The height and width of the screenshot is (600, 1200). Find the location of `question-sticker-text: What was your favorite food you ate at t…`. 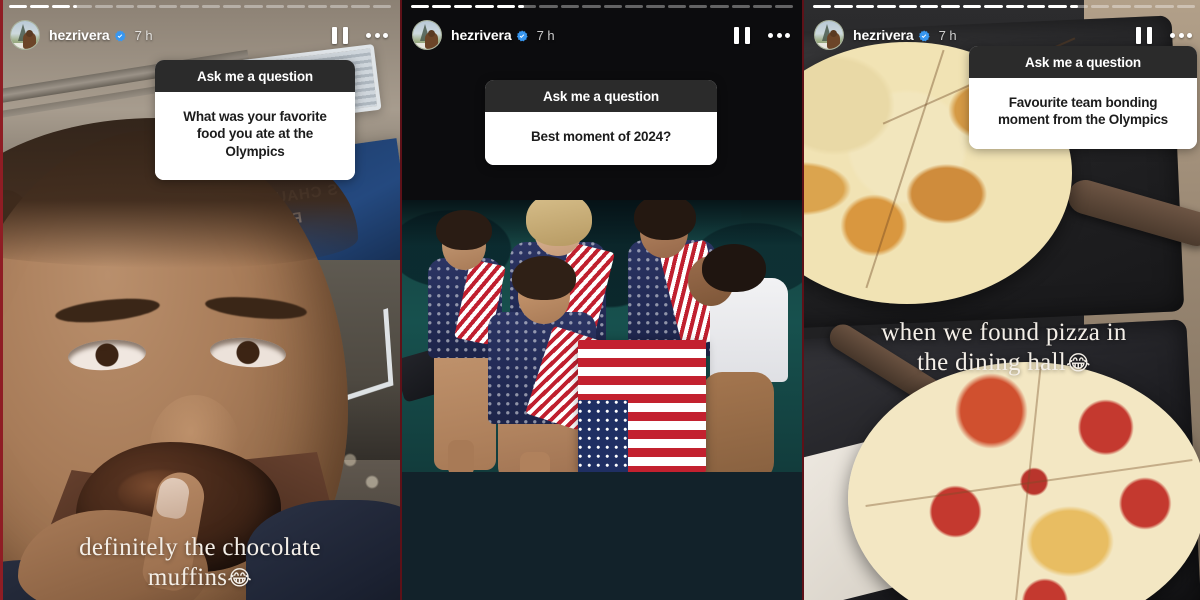

question-sticker-text: What was your favorite food you ate at t… is located at coordinates (255, 136).